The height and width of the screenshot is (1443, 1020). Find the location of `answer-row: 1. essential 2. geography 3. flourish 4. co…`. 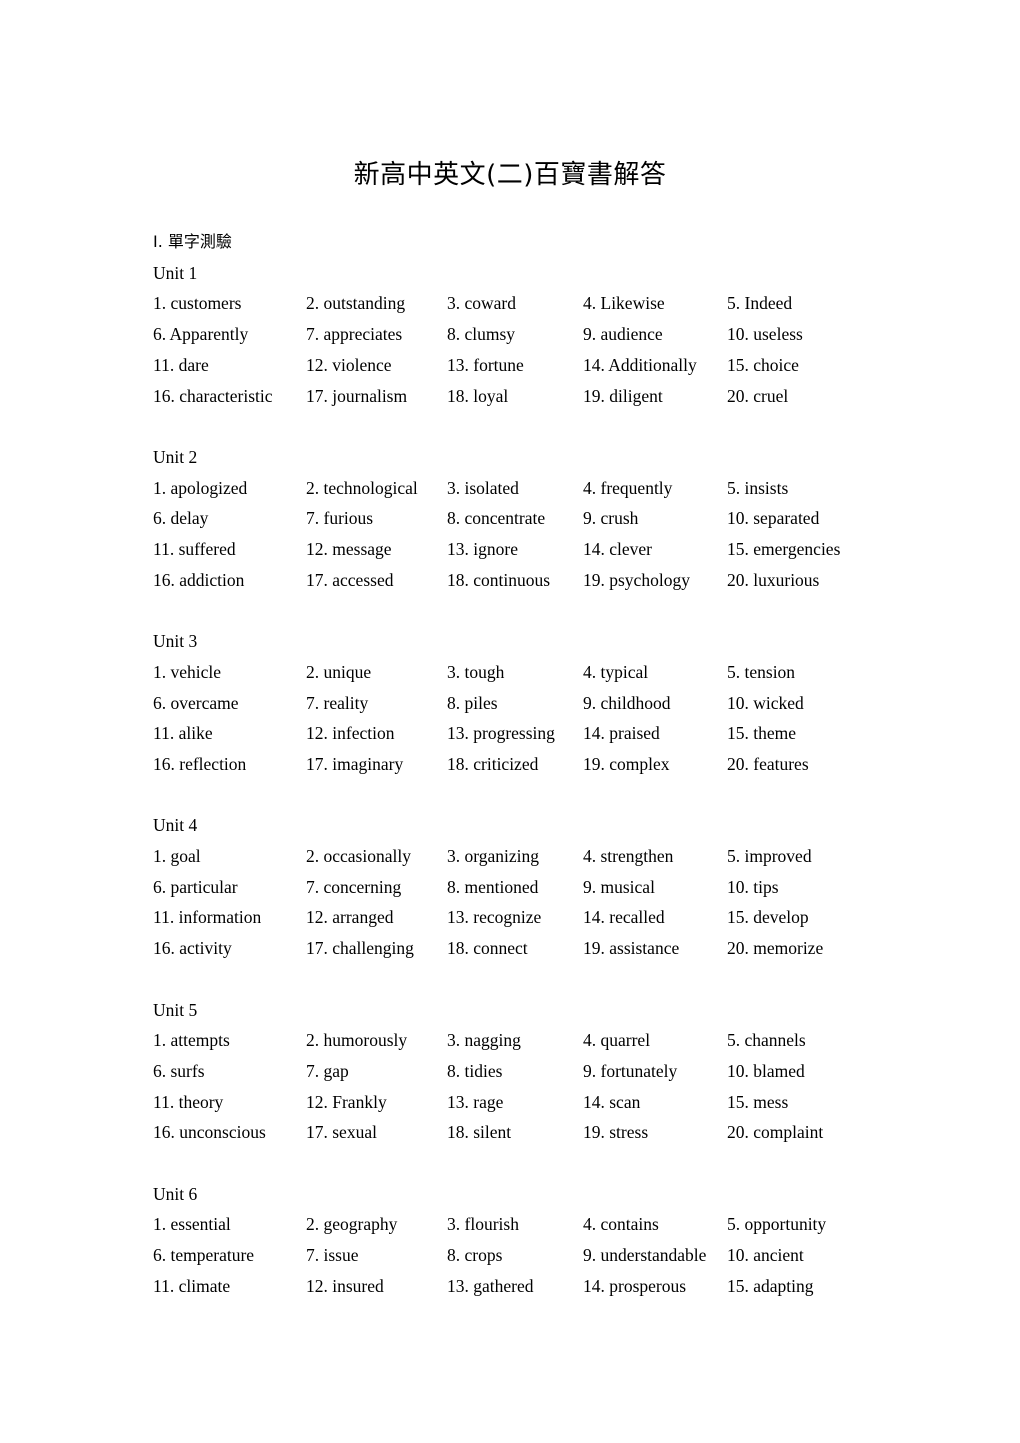

answer-row: 1. essential 2. geography 3. flourish 4. co… is located at coordinates (553, 1224).